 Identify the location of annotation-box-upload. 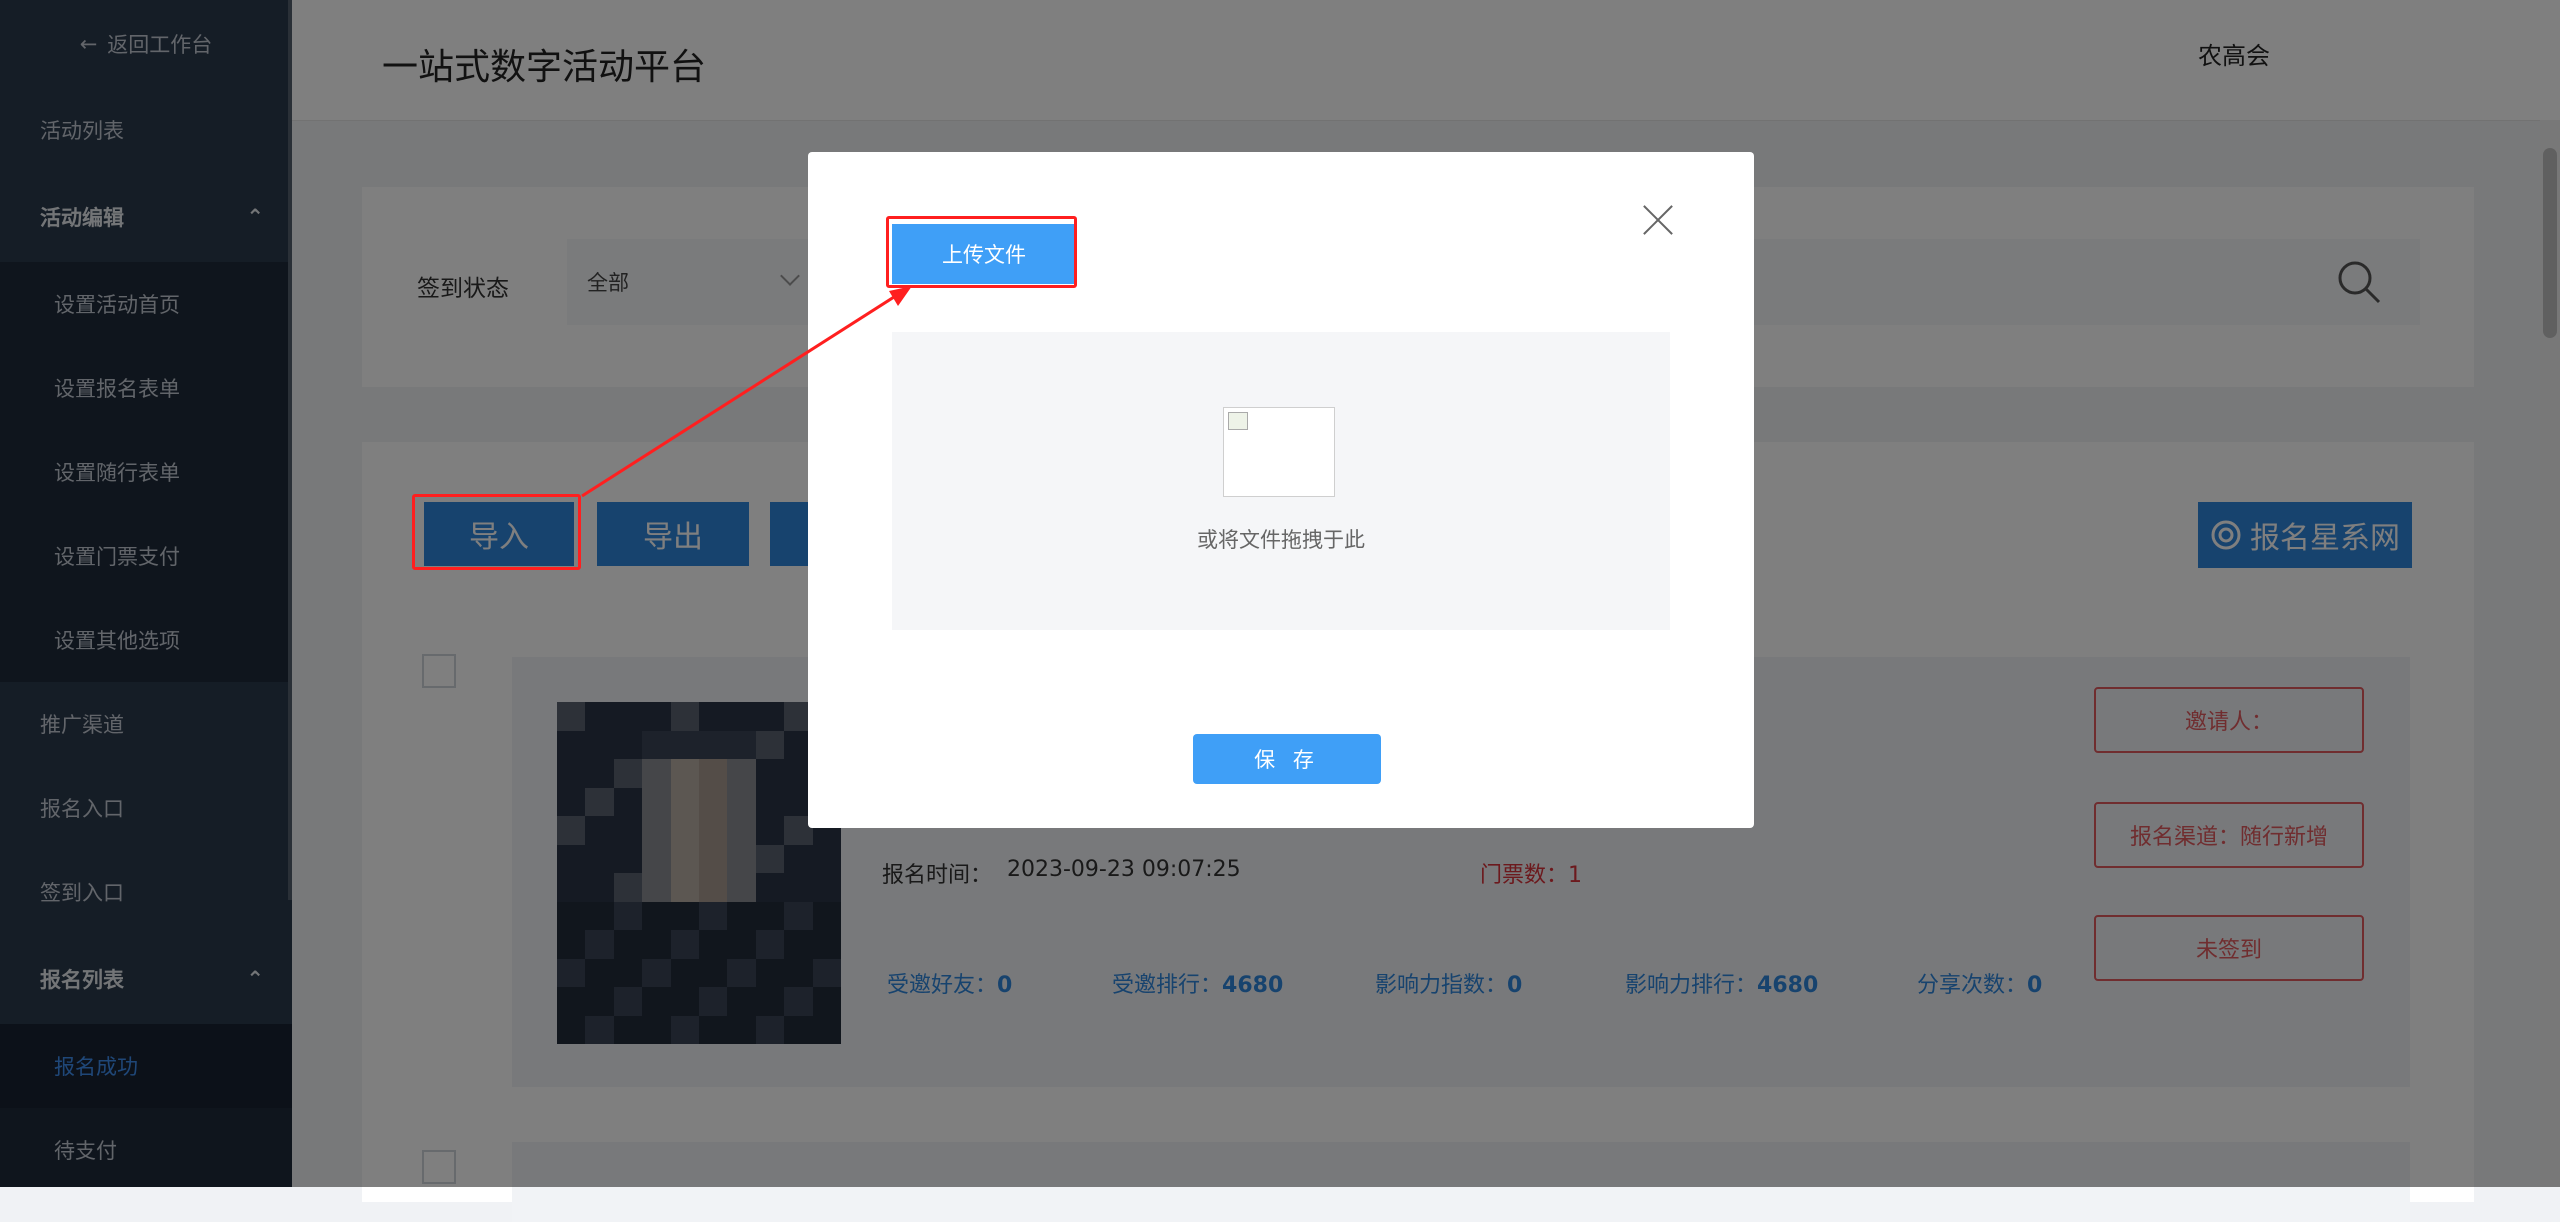
(981, 252).